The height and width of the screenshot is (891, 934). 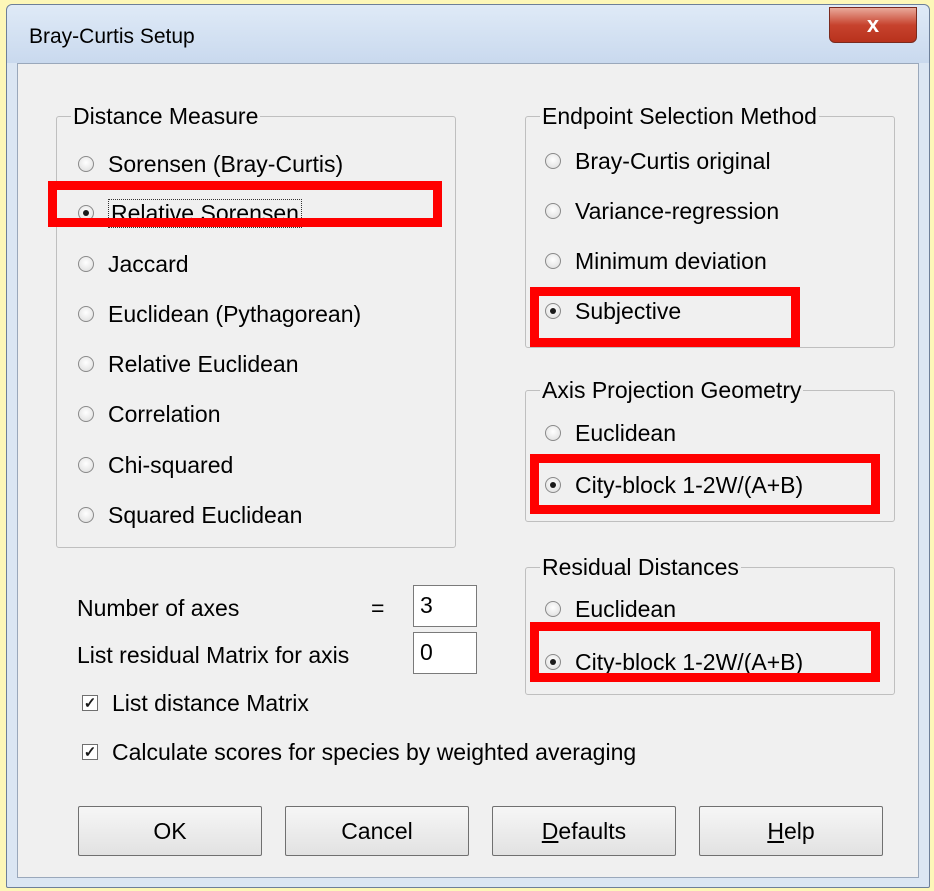 What do you see at coordinates (226, 163) in the screenshot?
I see `radio-label: Sorensen (Bray-Curtis)` at bounding box center [226, 163].